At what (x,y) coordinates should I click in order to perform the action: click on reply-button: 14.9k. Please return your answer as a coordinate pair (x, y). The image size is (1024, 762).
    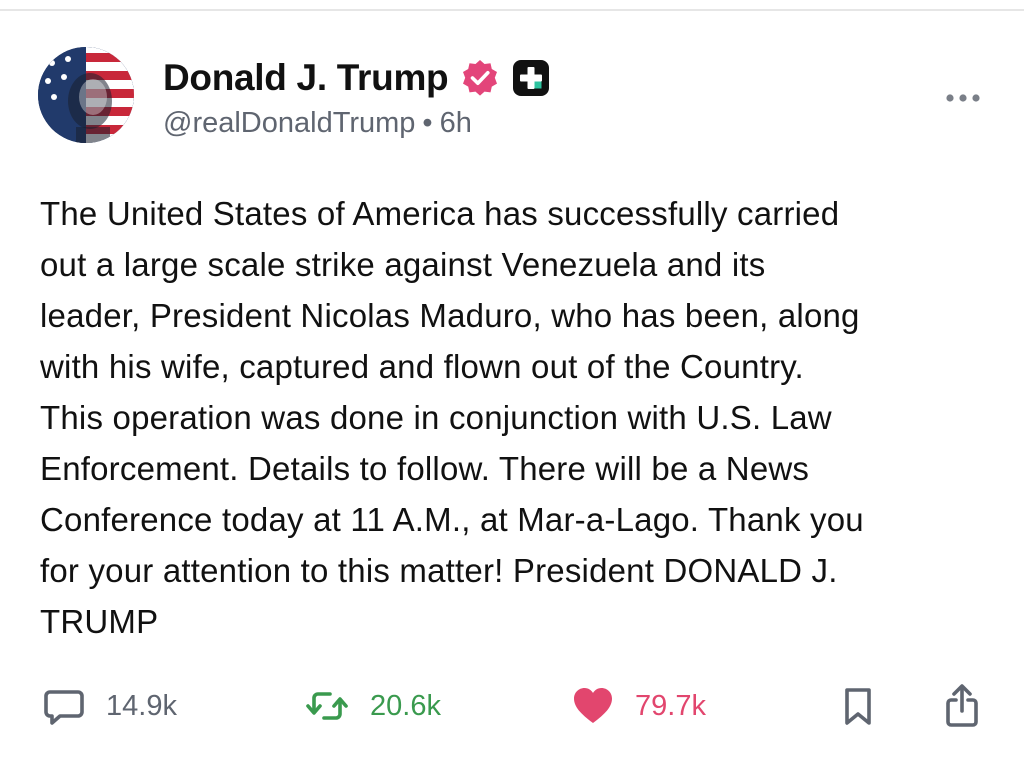
    Looking at the image, I should click on (109, 706).